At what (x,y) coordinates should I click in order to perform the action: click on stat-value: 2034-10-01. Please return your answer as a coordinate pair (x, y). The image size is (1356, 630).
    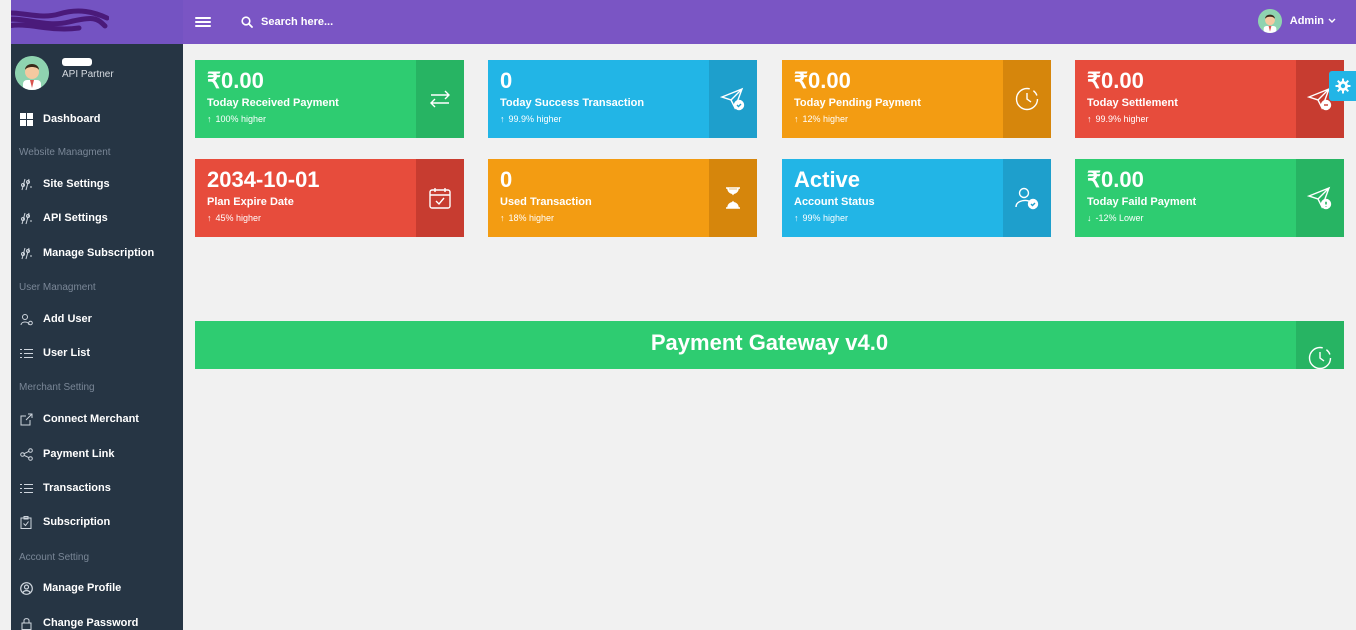
    Looking at the image, I should click on (263, 179).